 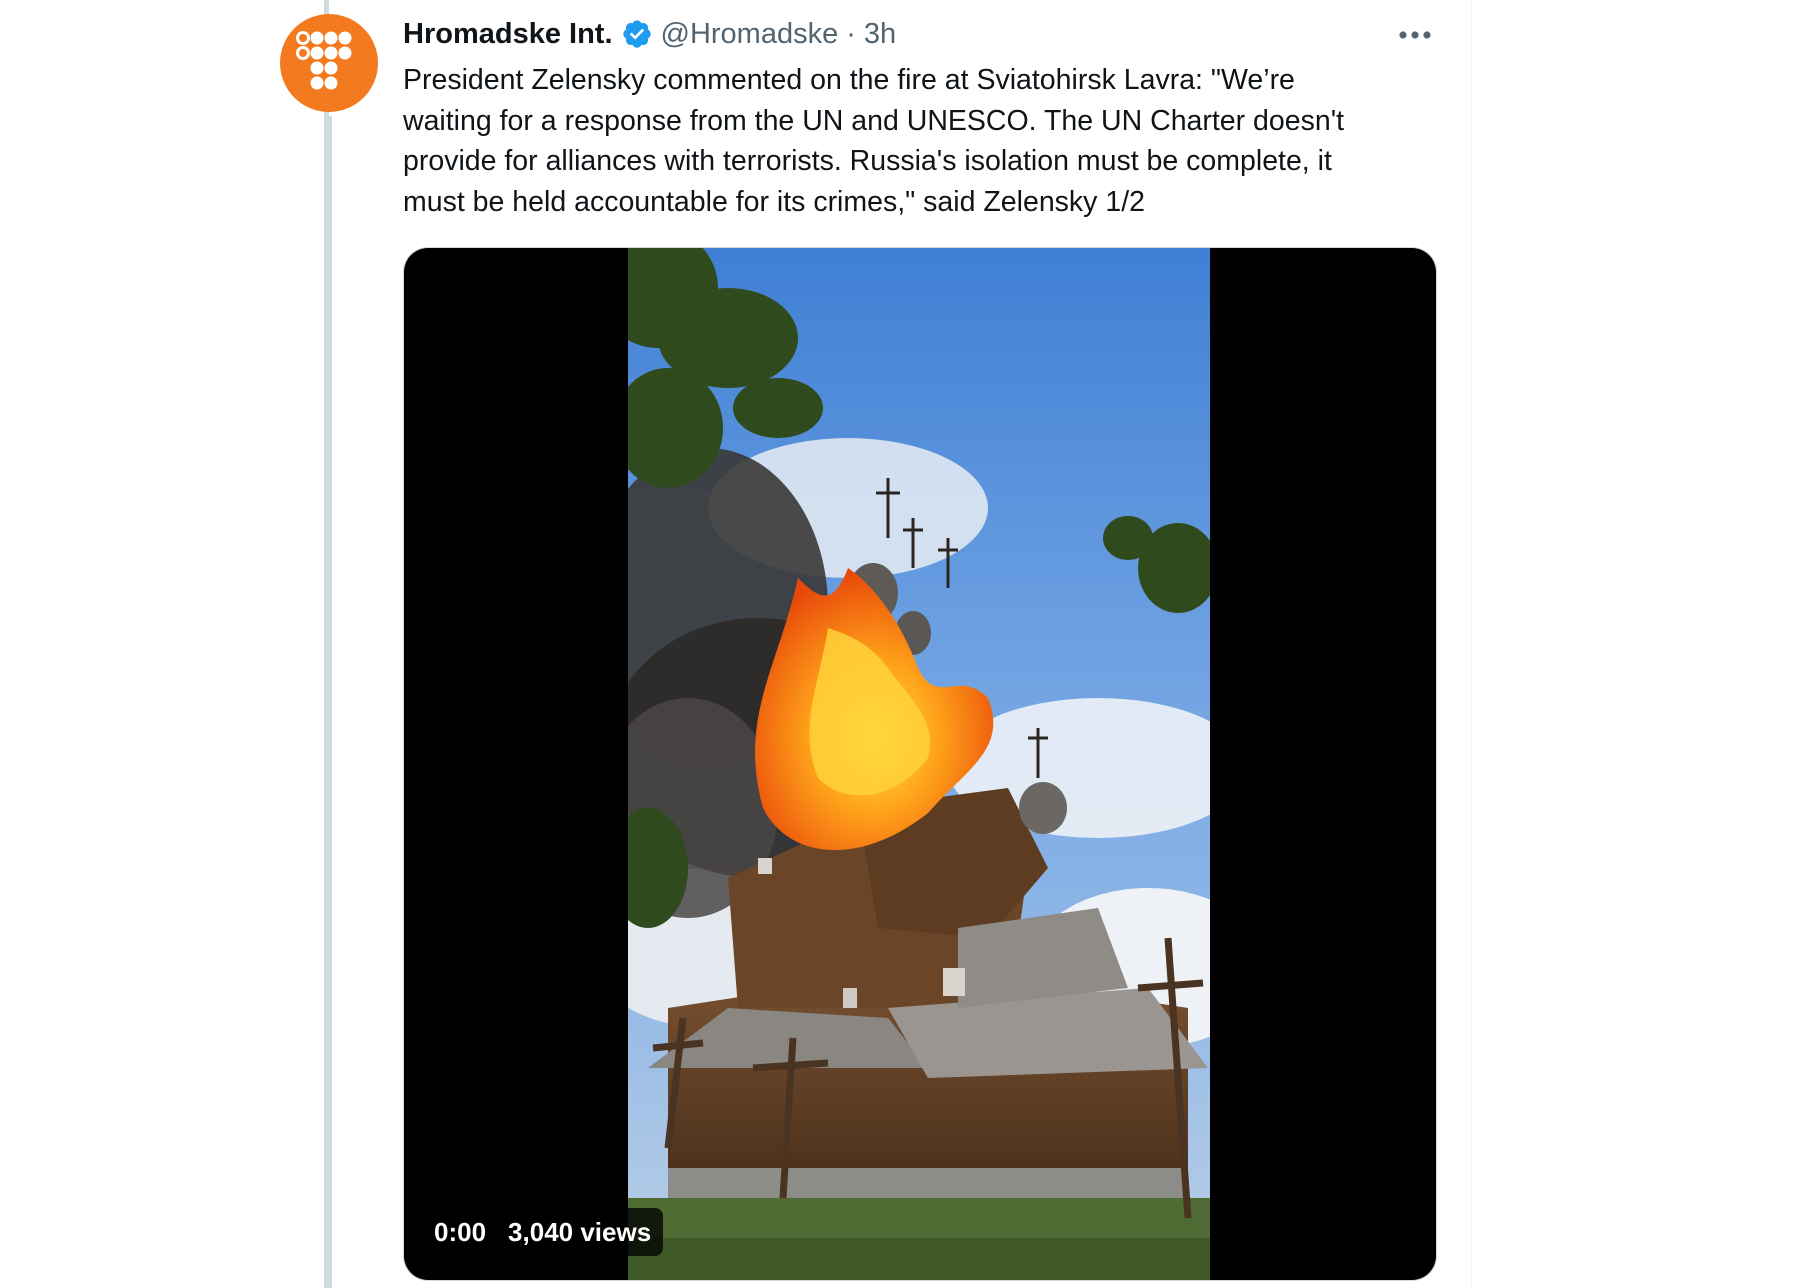 I want to click on more-horizontal-icon, so click(x=1415, y=35).